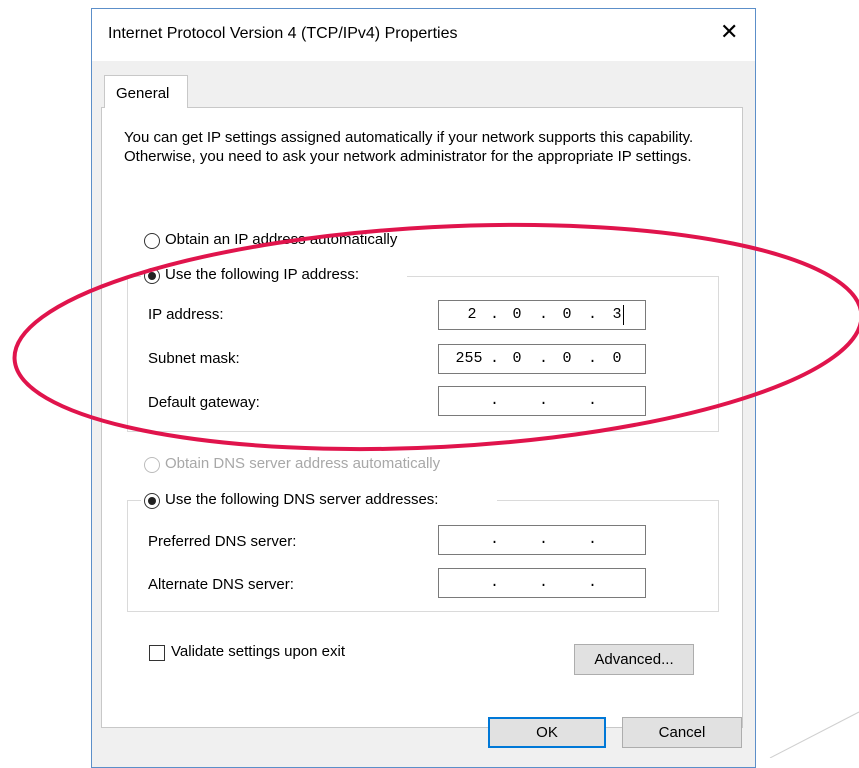  Describe the element at coordinates (617, 358) in the screenshot. I see `subnet-octet-4: 0` at that location.